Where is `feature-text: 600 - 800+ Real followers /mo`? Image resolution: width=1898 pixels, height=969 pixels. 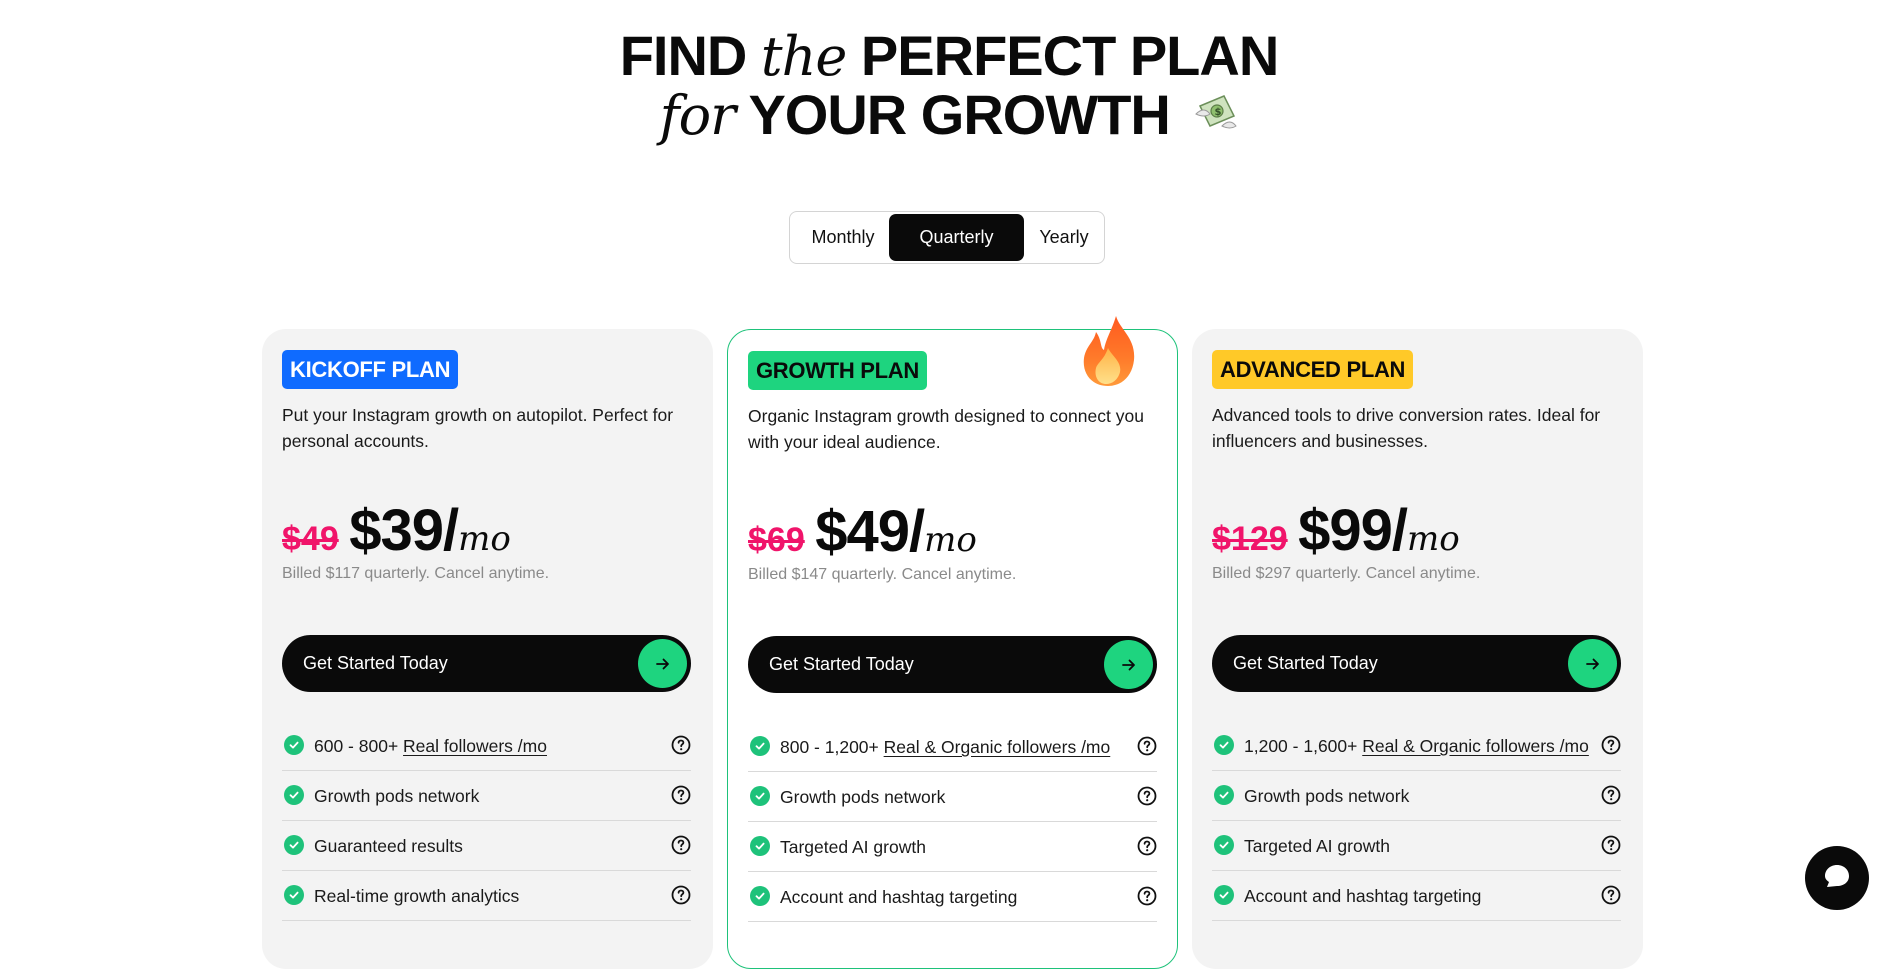
feature-text: 600 - 800+ Real followers /mo is located at coordinates (430, 746).